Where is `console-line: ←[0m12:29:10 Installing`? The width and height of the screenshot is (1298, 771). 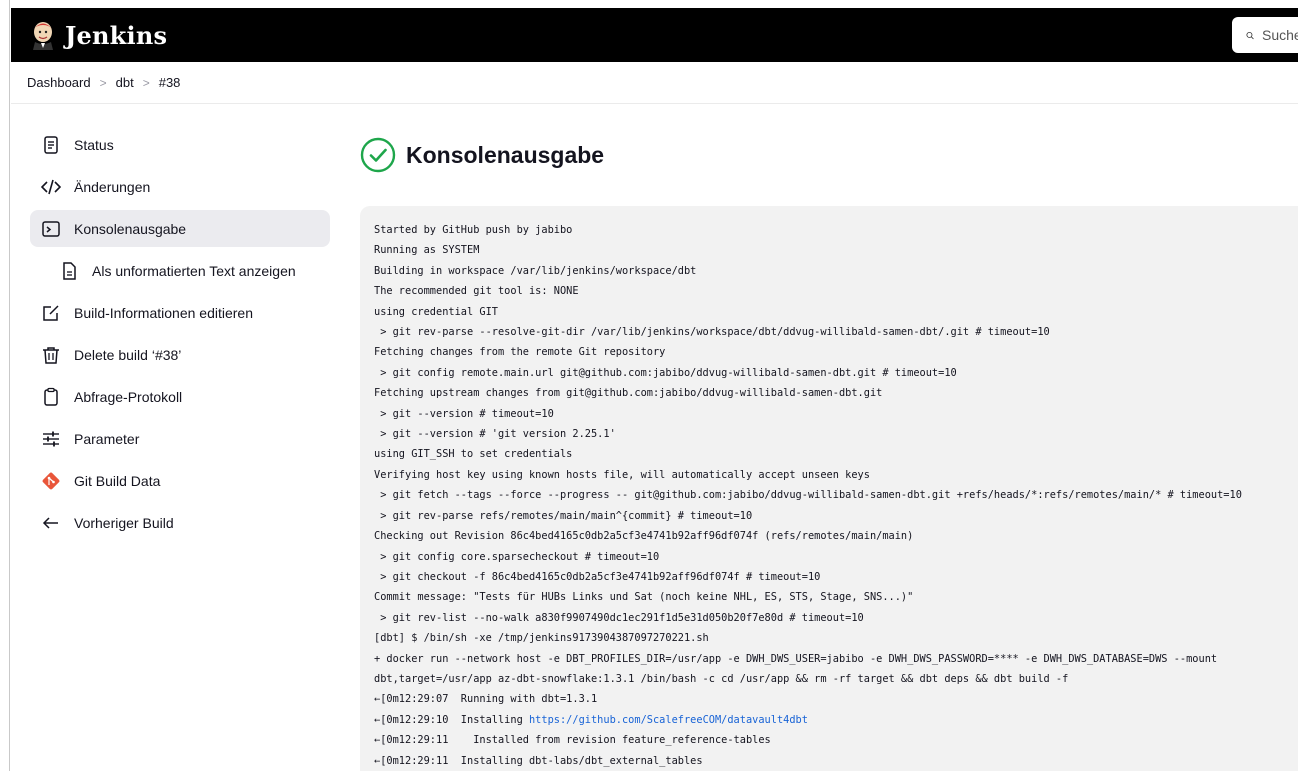
console-line: ←[0m12:29:10 Installing is located at coordinates (451, 719).